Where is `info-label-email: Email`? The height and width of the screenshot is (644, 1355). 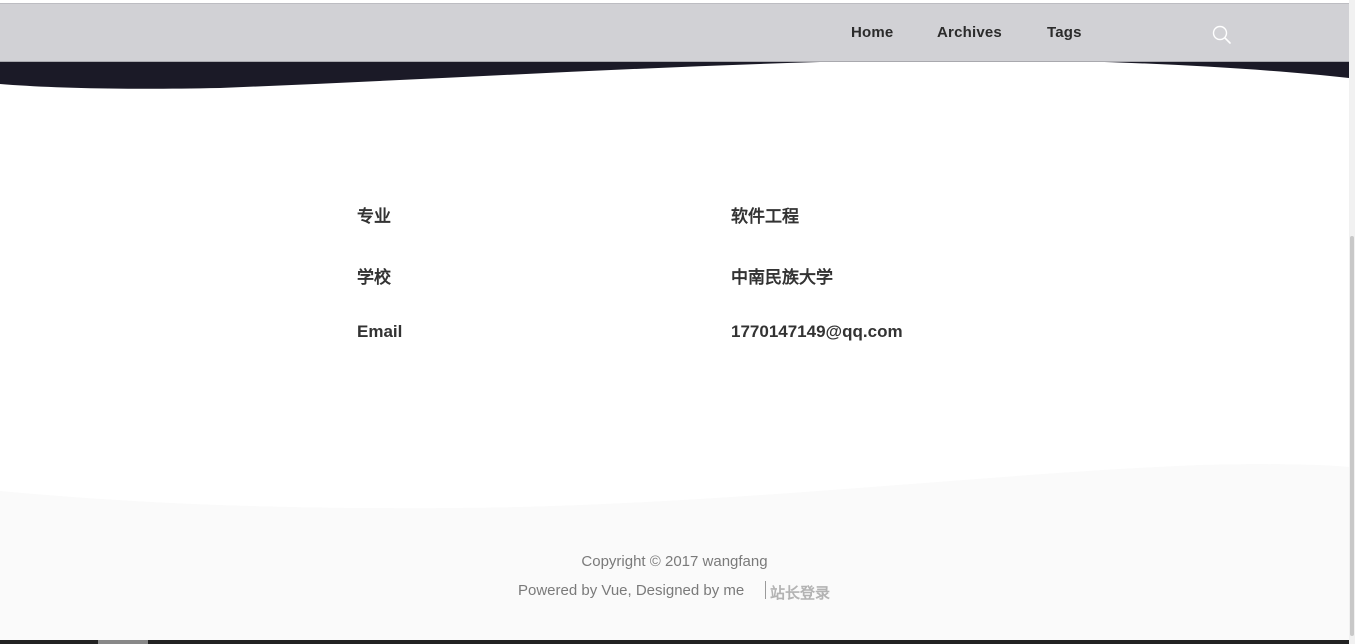 info-label-email: Email is located at coordinates (380, 331).